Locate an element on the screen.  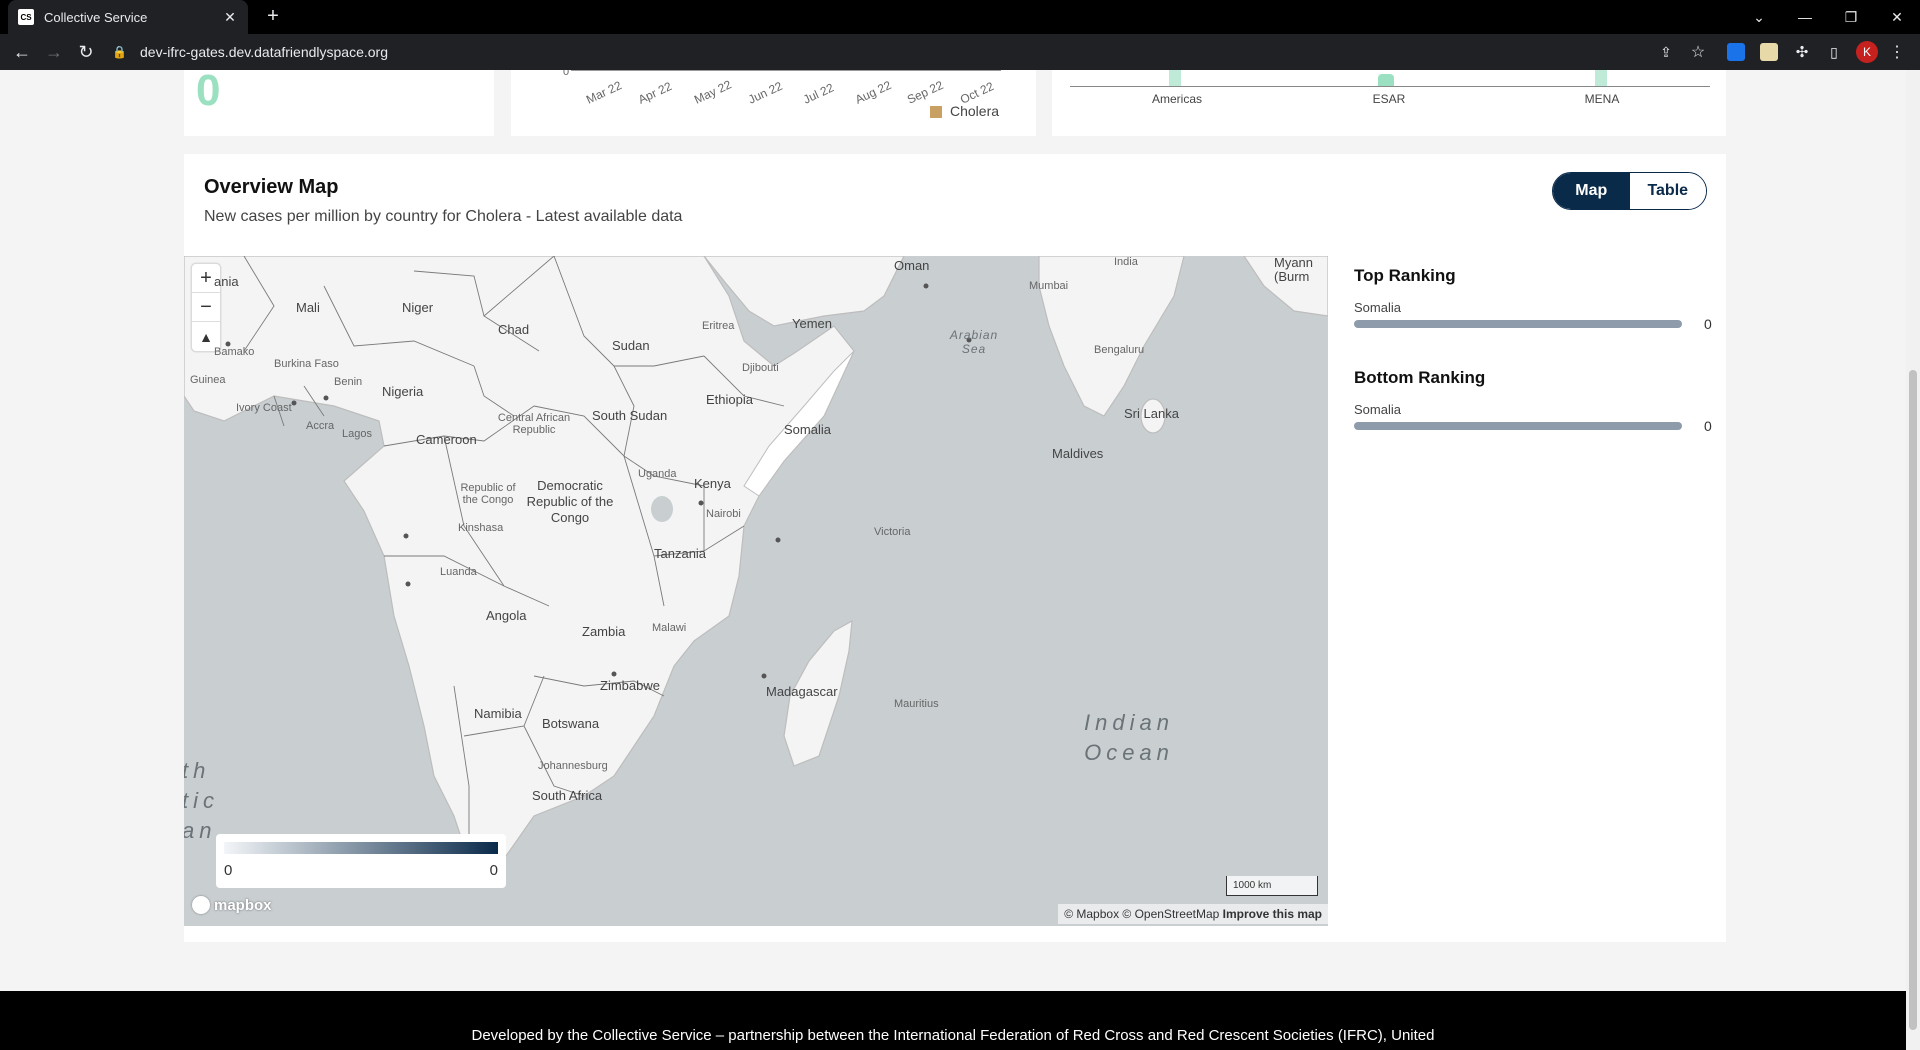
map-label: Luanda is located at coordinates (458, 572).